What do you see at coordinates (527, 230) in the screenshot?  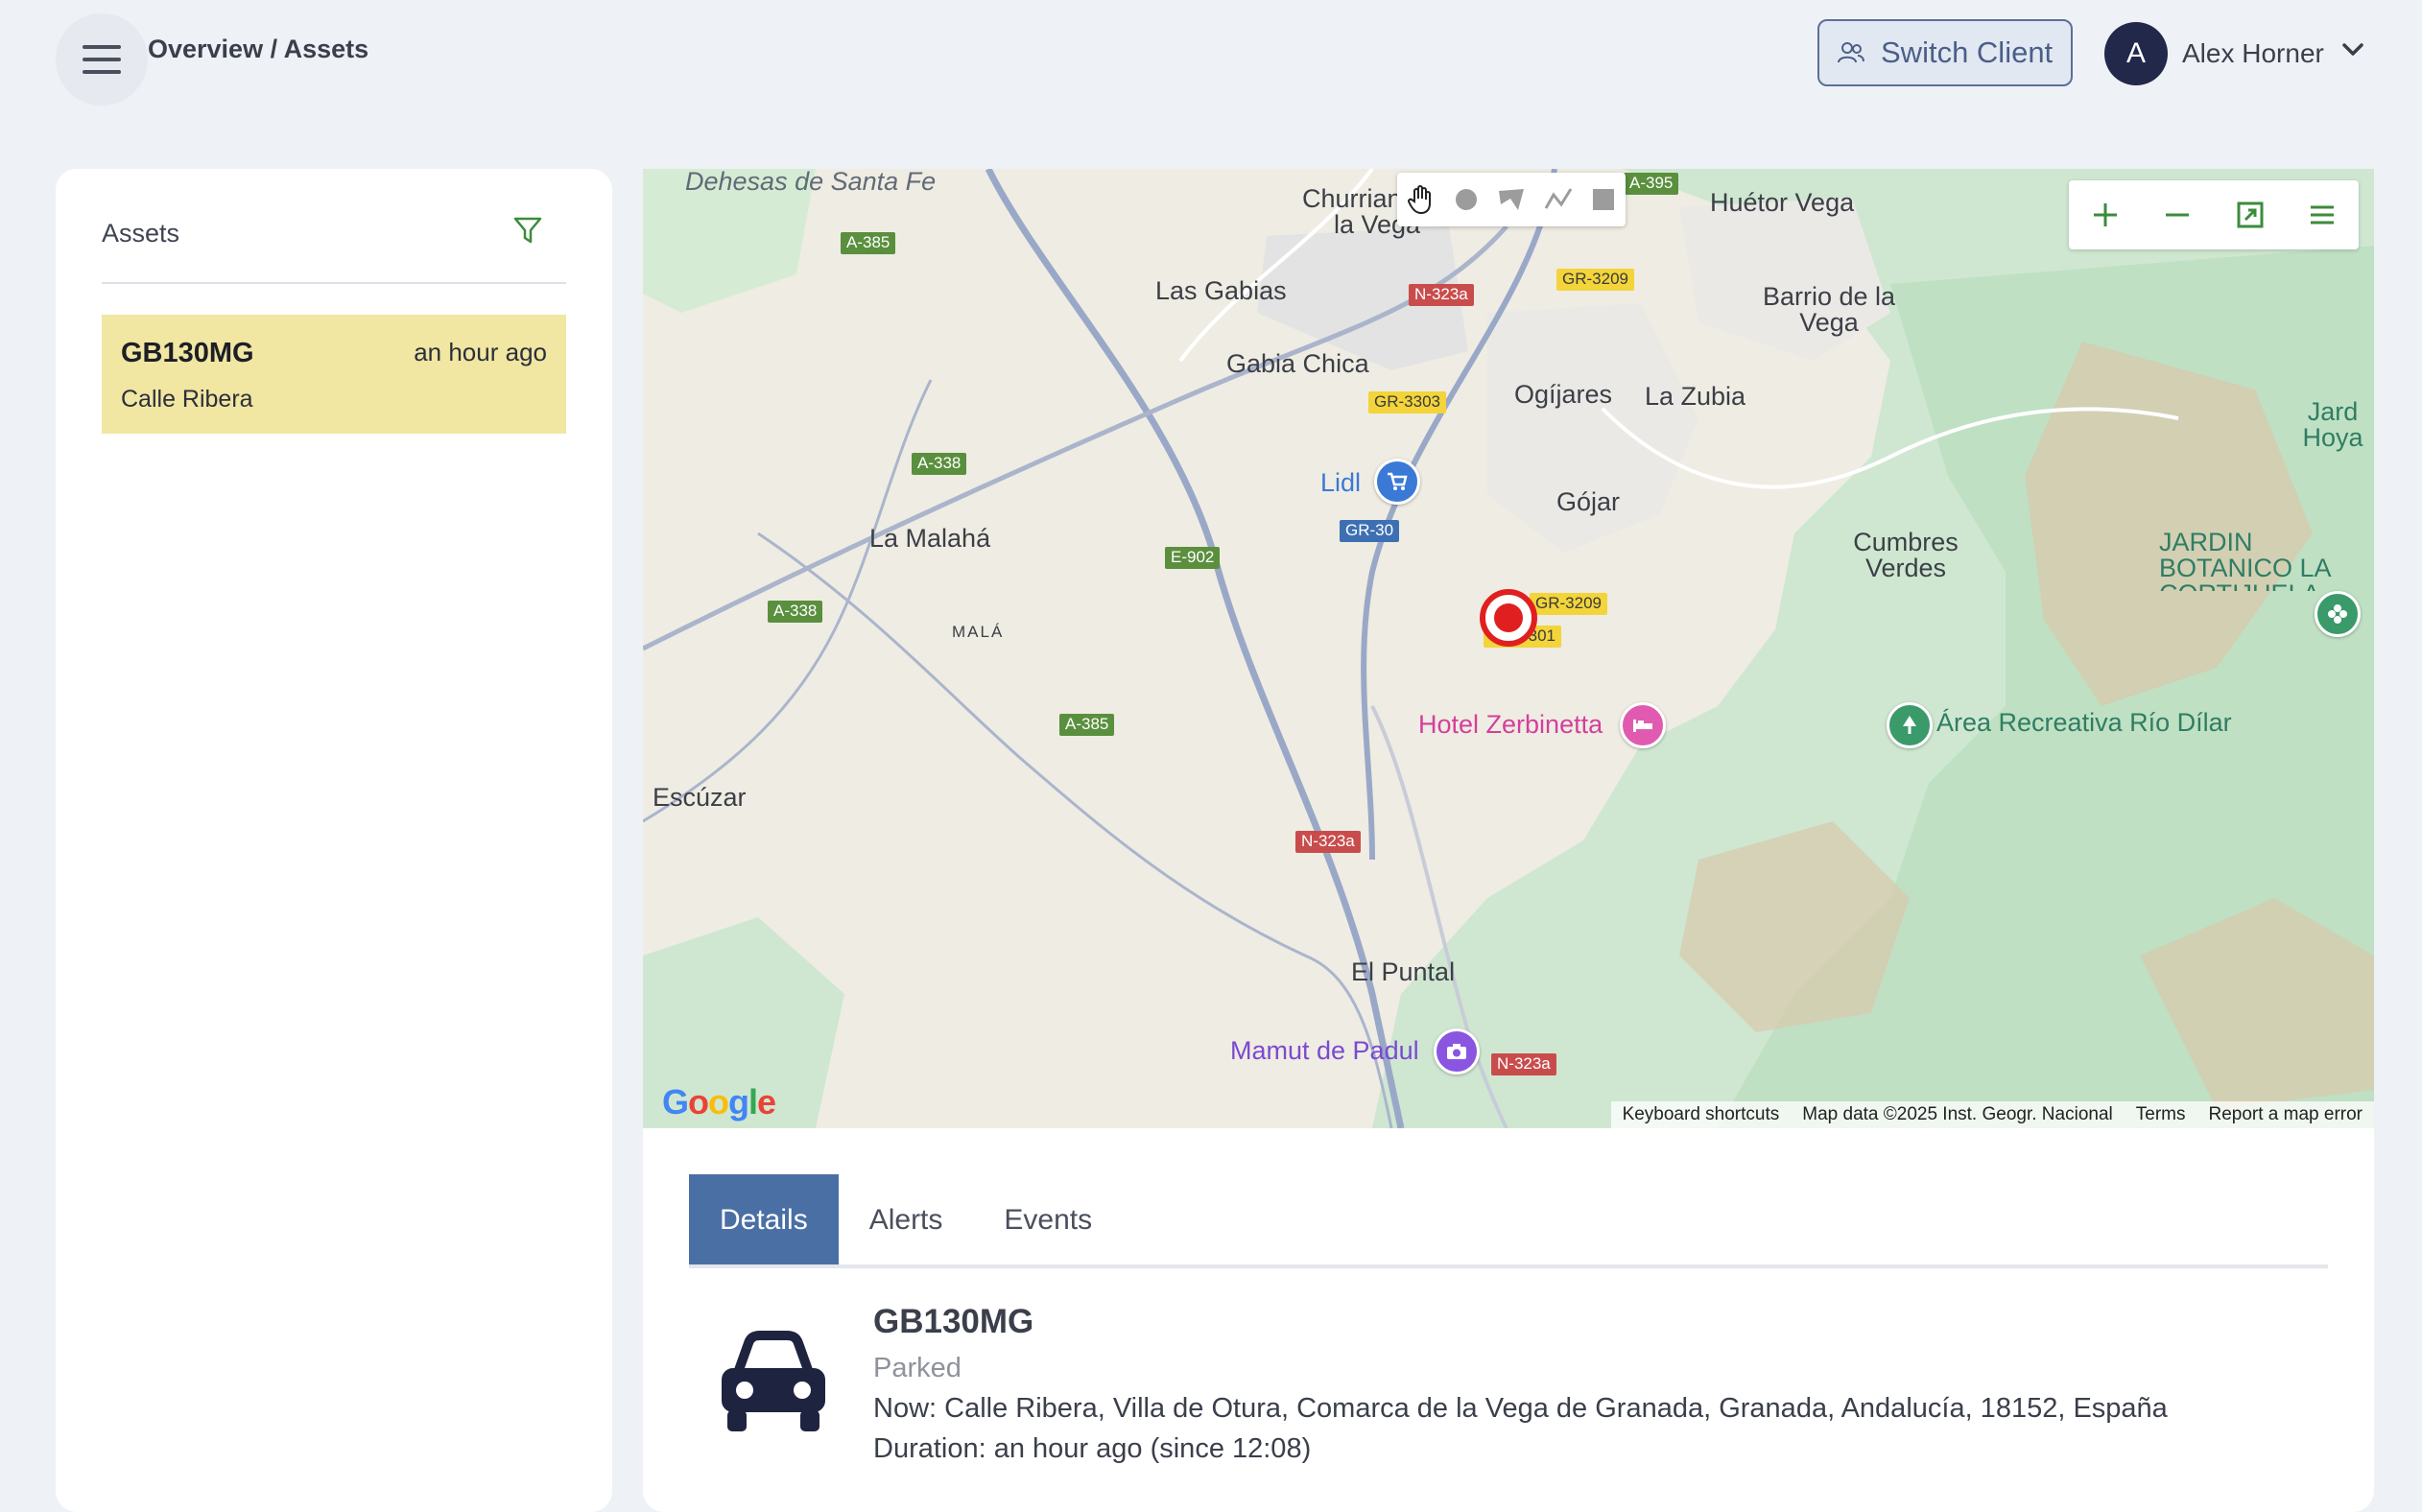 I see `filter-icon` at bounding box center [527, 230].